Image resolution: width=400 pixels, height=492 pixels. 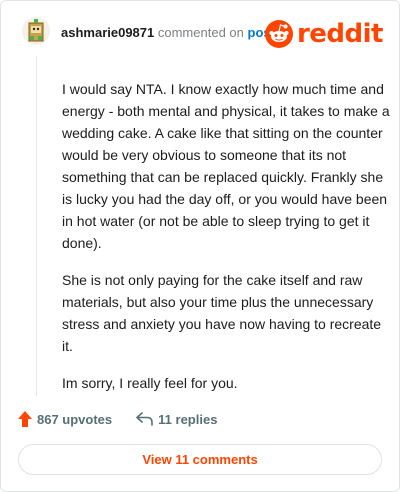 I want to click on view-comments-button: View 11 comments, so click(x=200, y=459).